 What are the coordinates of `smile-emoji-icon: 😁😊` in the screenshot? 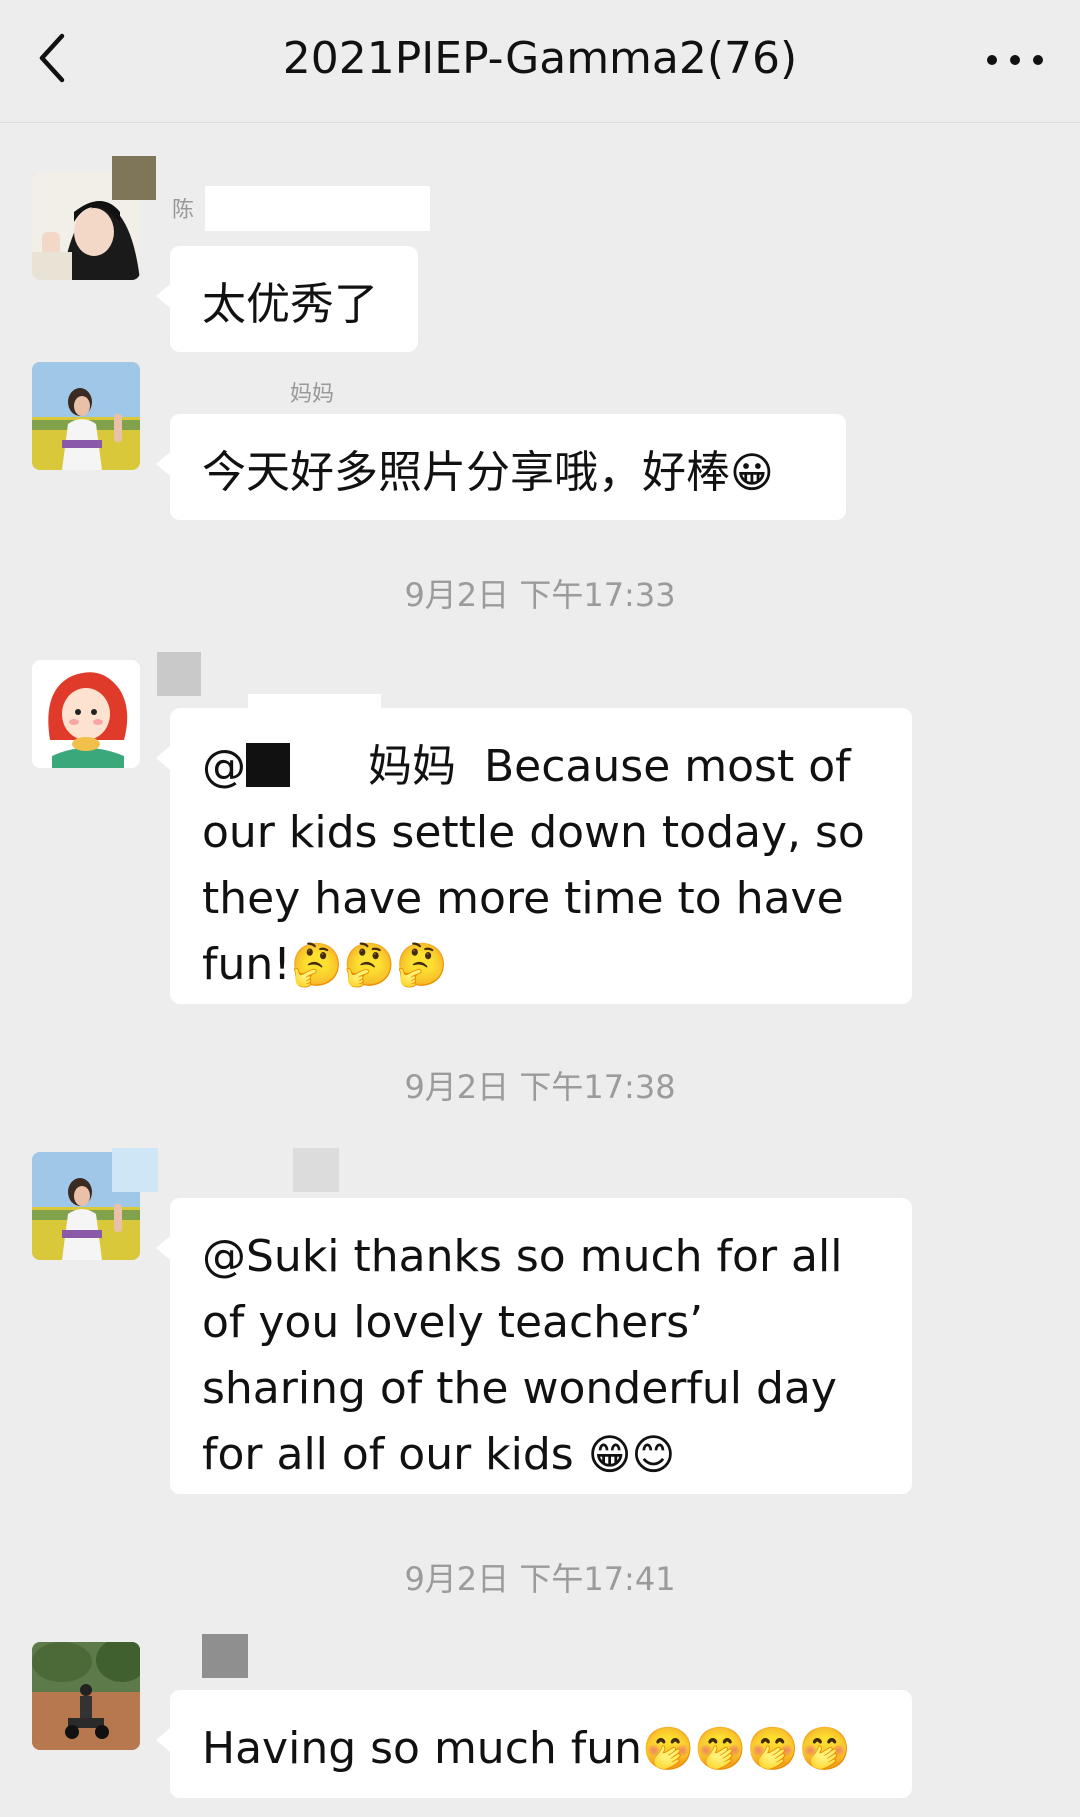 It's located at (631, 1454).